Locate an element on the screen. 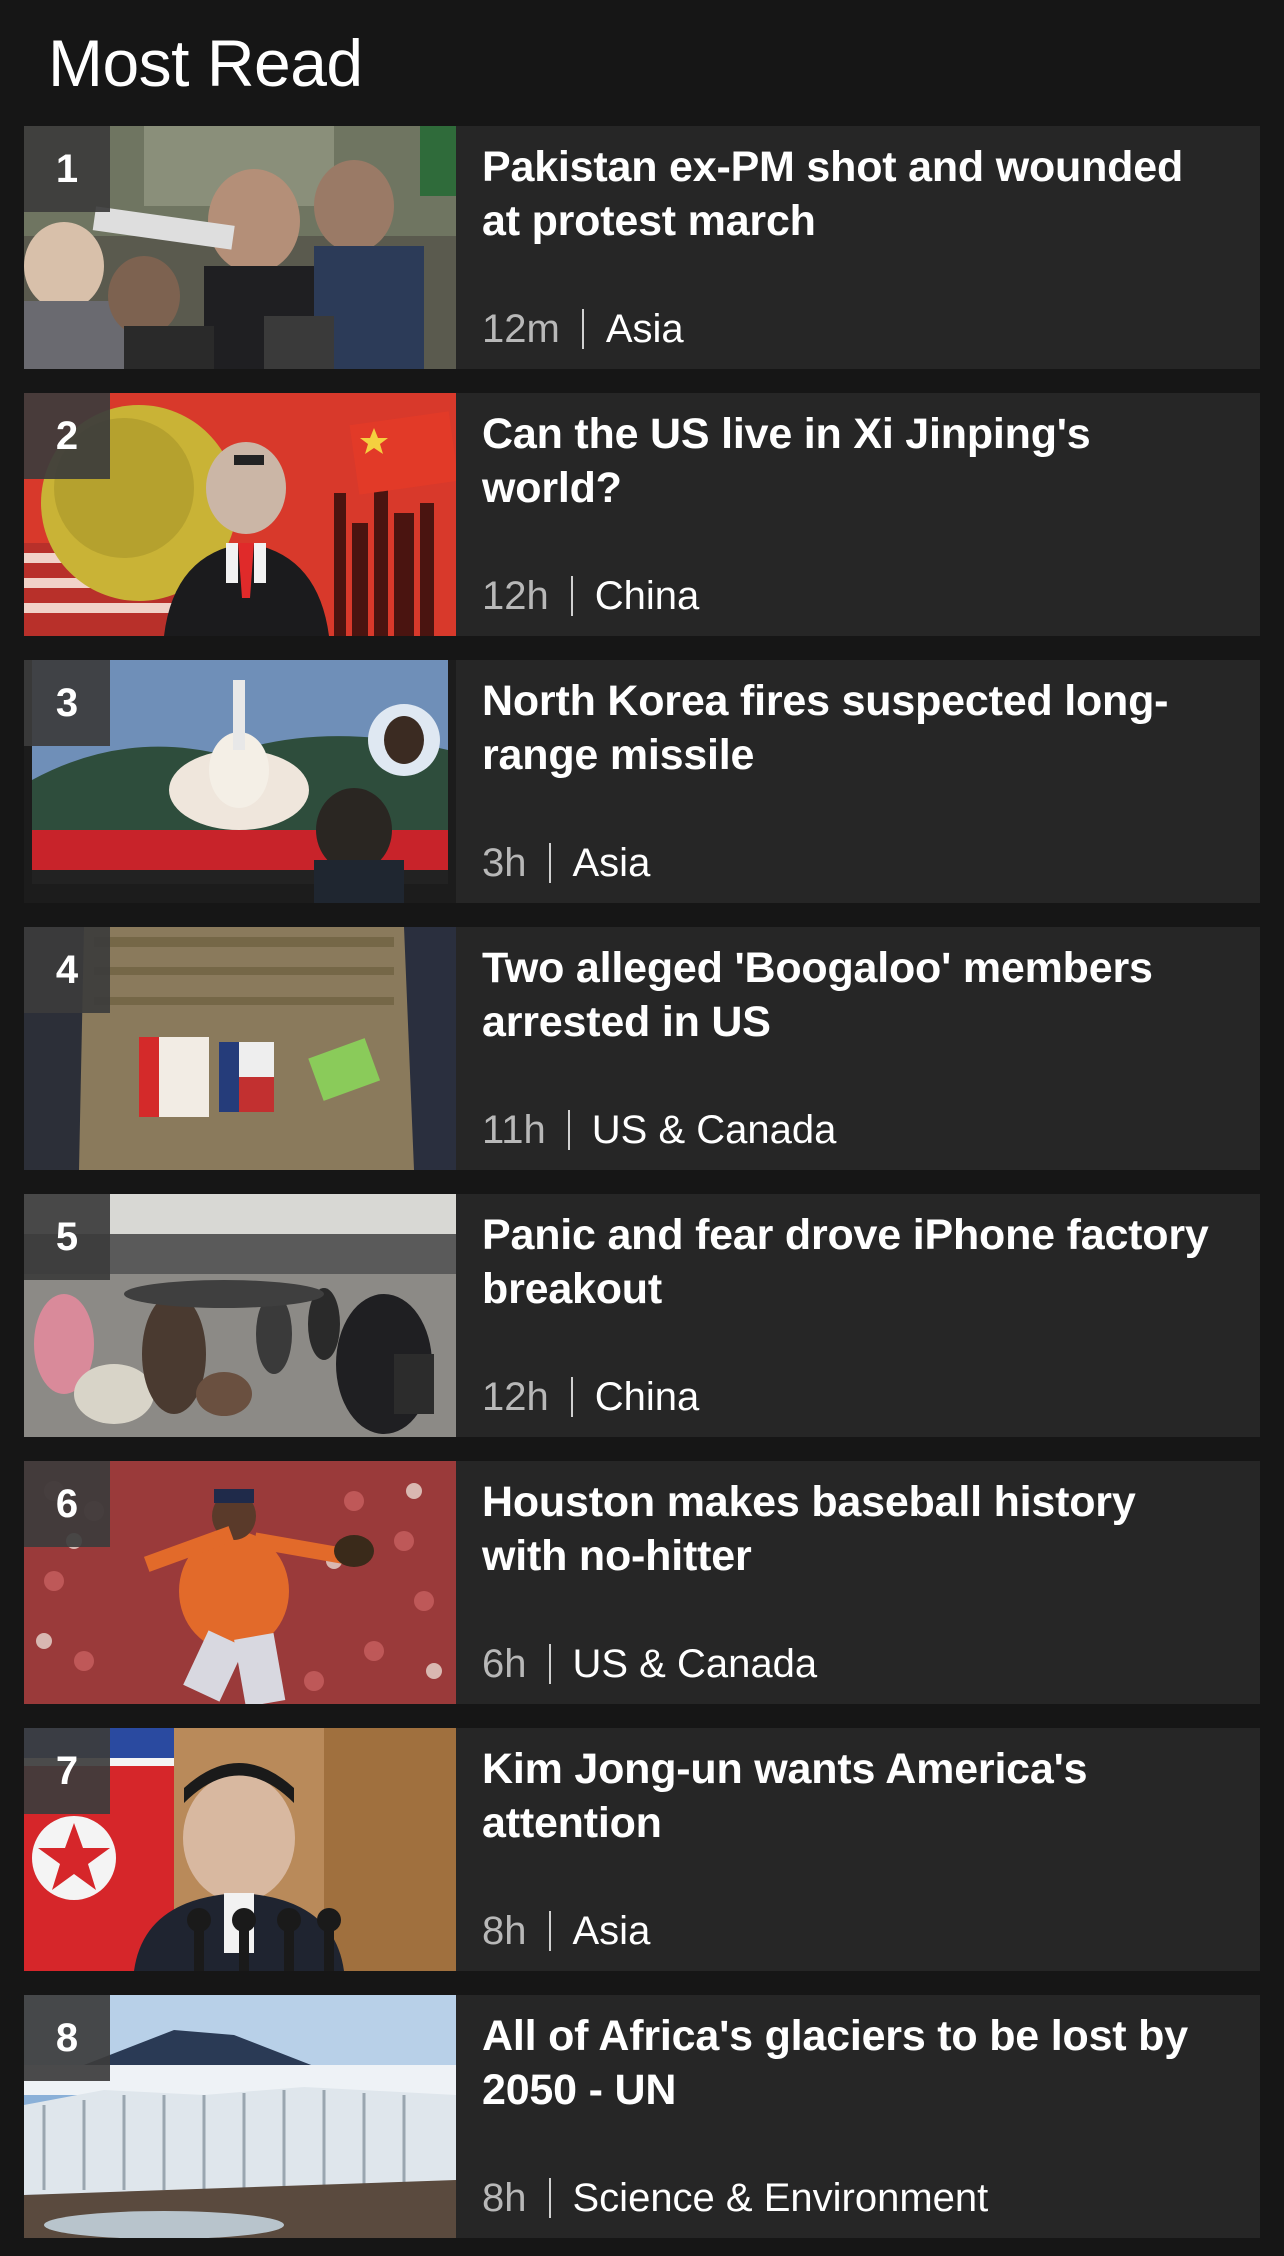  article-meta: 6h US & Canada is located at coordinates (649, 1664).